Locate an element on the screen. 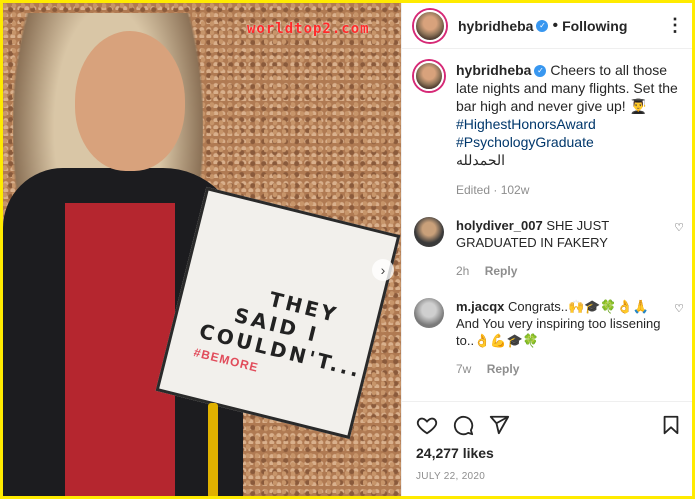 Image resolution: width=695 pixels, height=499 pixels. caption-meta: Edited · 102w is located at coordinates (493, 190).